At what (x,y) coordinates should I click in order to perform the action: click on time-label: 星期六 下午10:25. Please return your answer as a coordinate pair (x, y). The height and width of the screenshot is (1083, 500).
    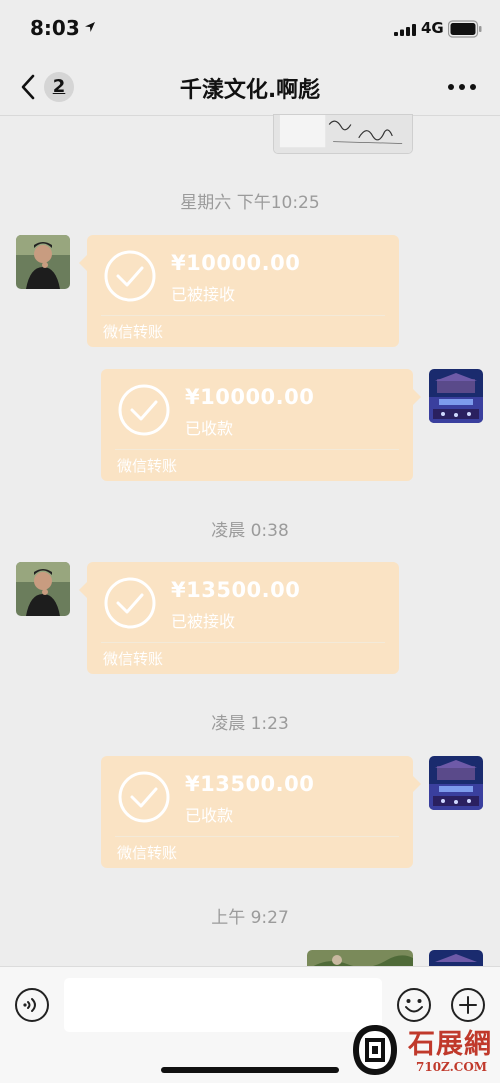
    Looking at the image, I should click on (250, 203).